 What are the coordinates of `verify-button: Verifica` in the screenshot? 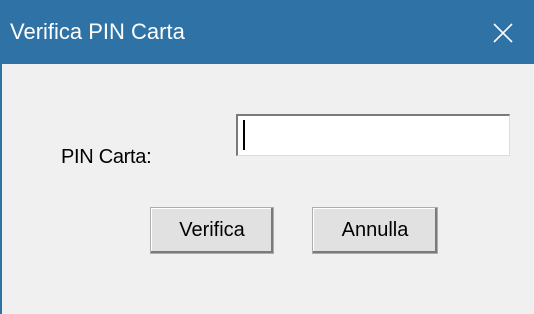 It's located at (212, 230).